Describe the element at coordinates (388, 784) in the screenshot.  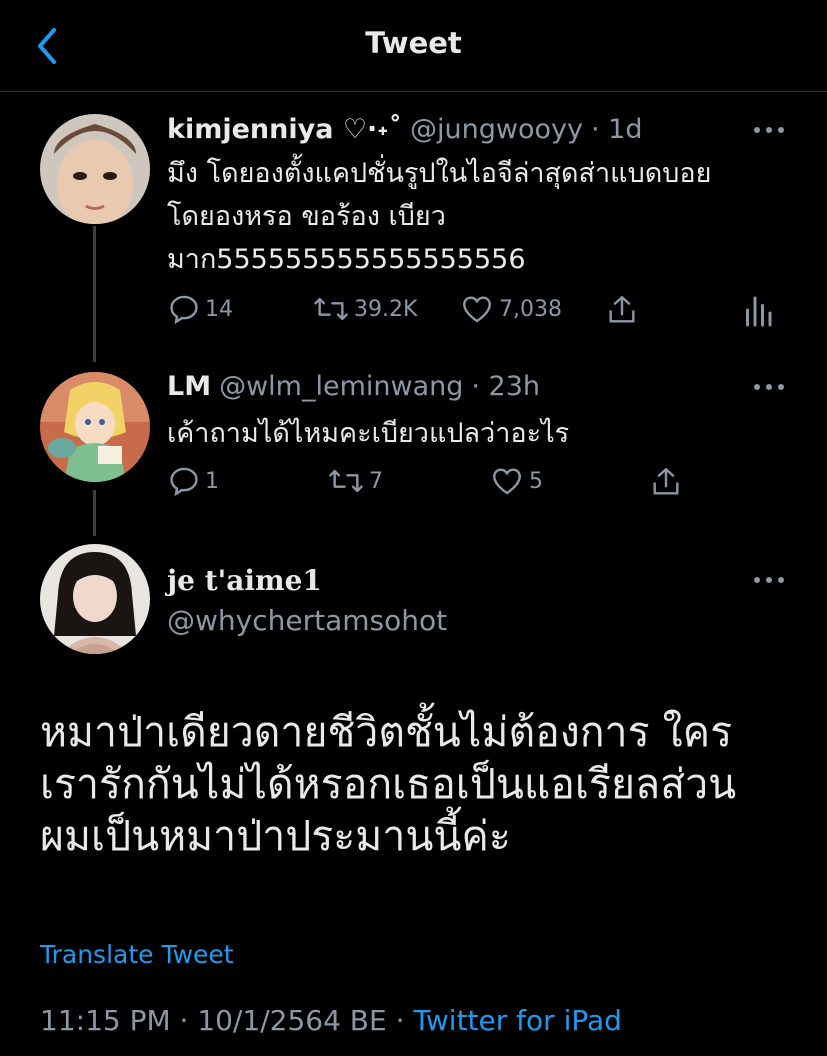
I see `tweet-text-line: เรารักกันไม่ได้หรอกเธอเป็นแอเรียลส่วน` at that location.